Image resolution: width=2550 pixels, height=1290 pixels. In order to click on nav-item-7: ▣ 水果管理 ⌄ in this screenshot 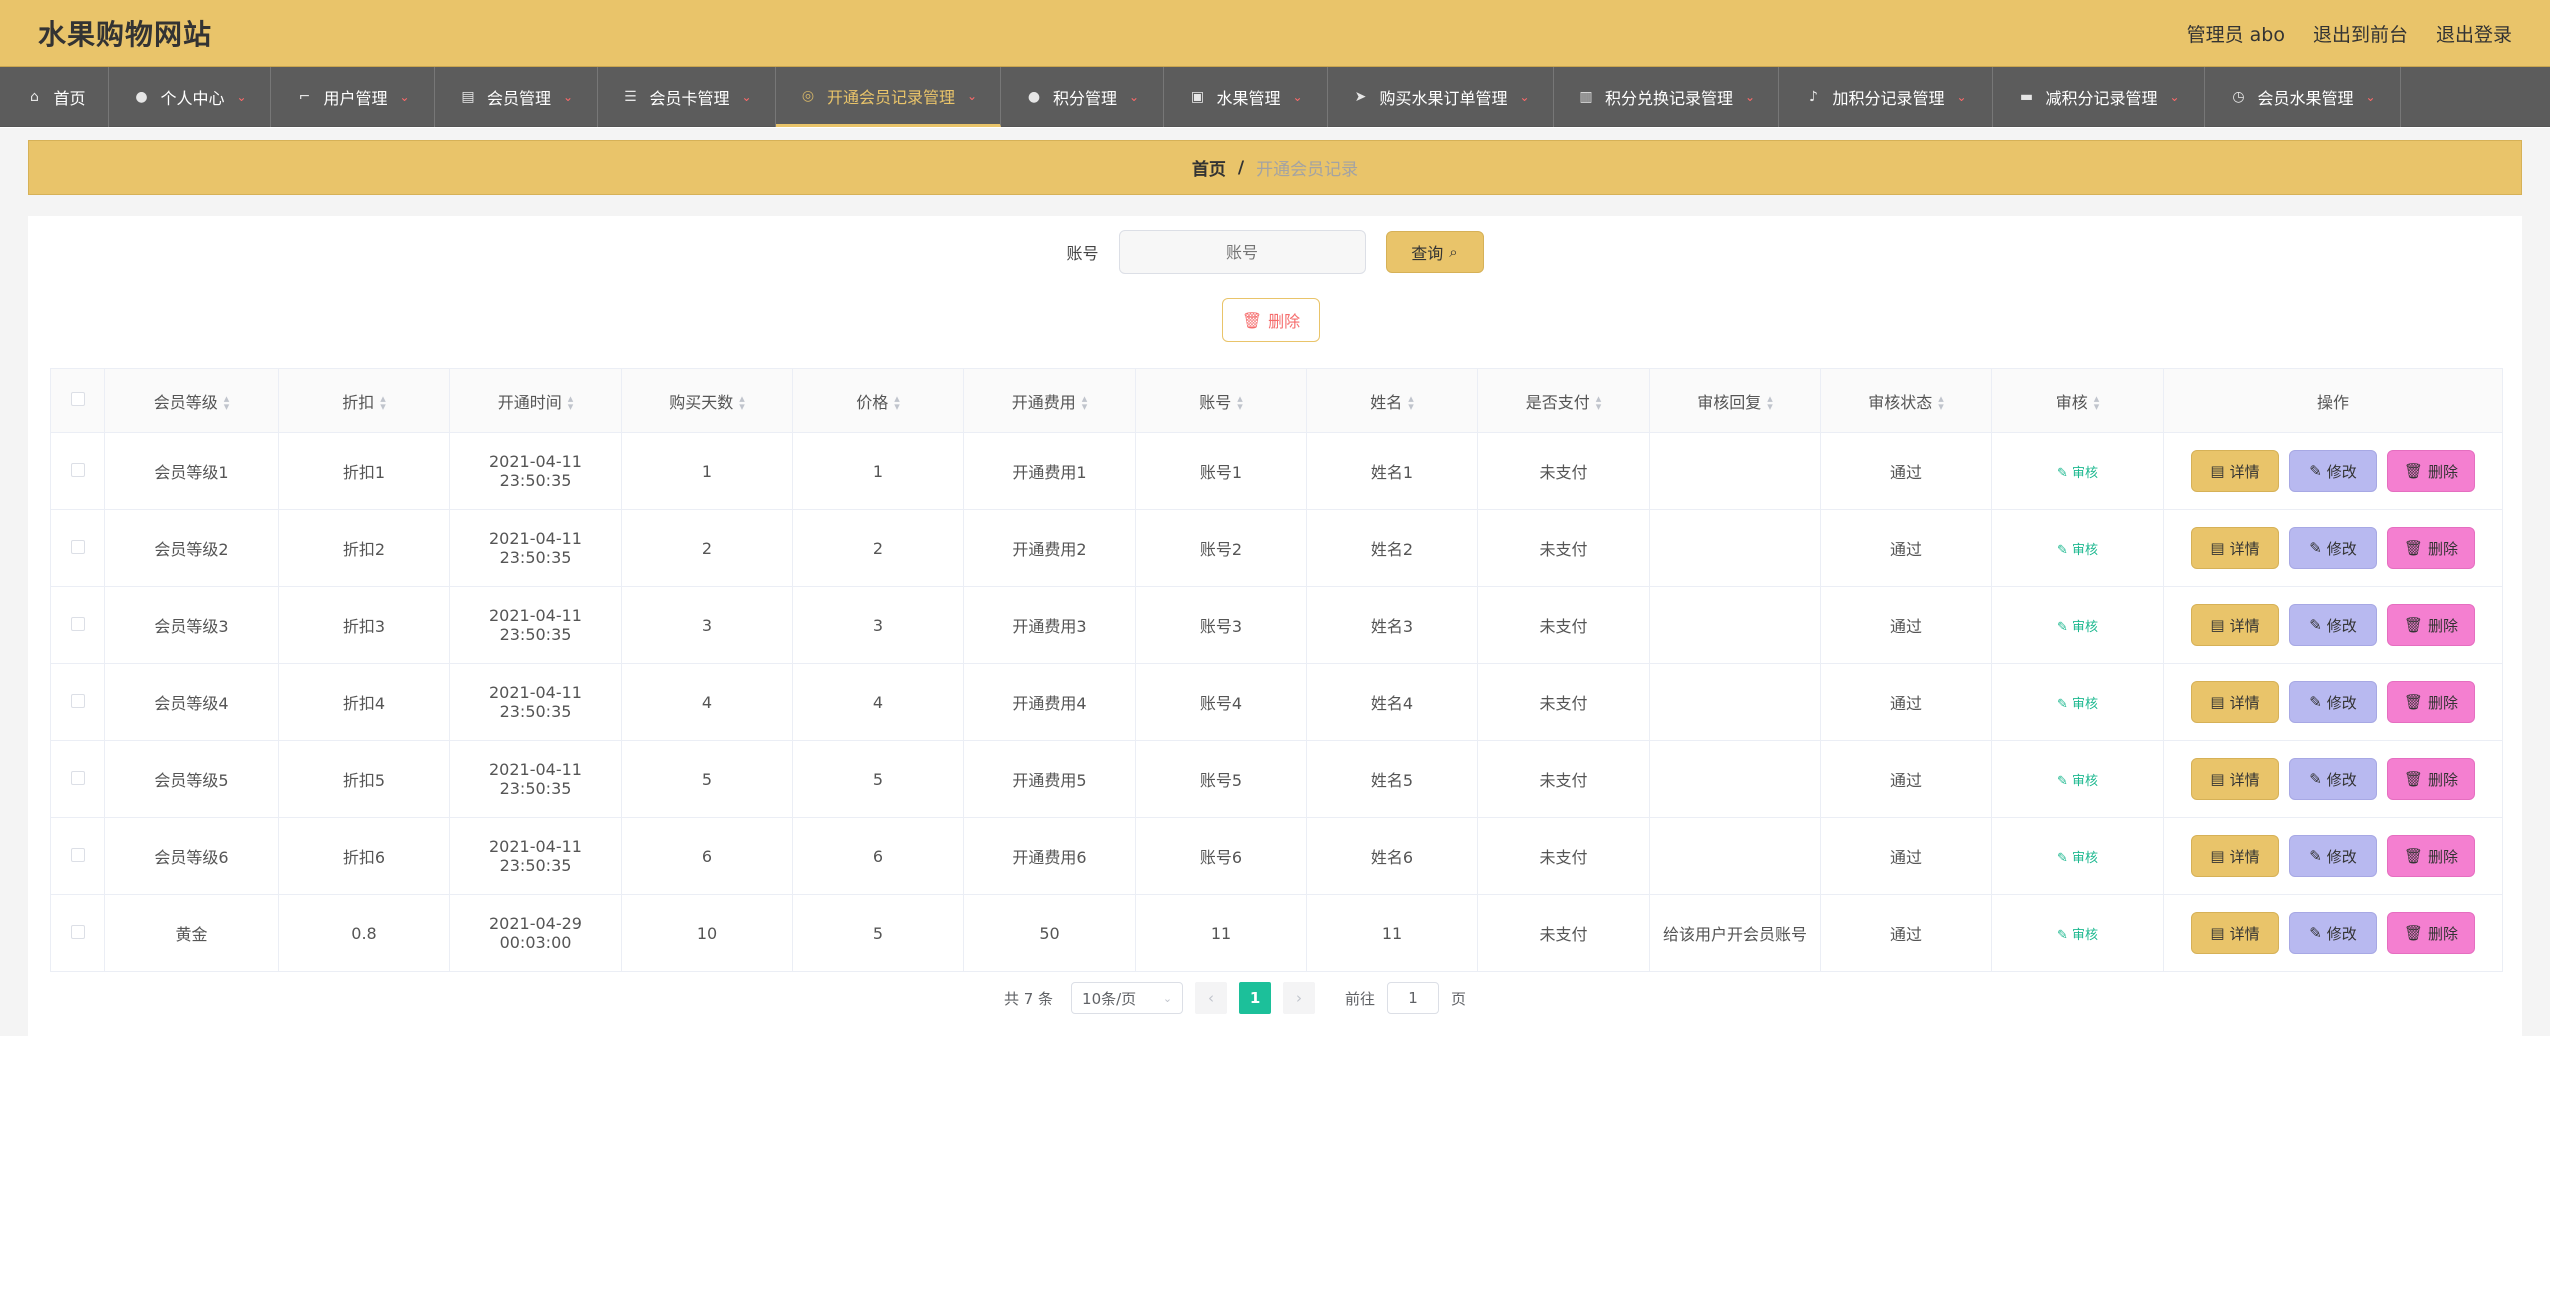, I will do `click(1246, 97)`.